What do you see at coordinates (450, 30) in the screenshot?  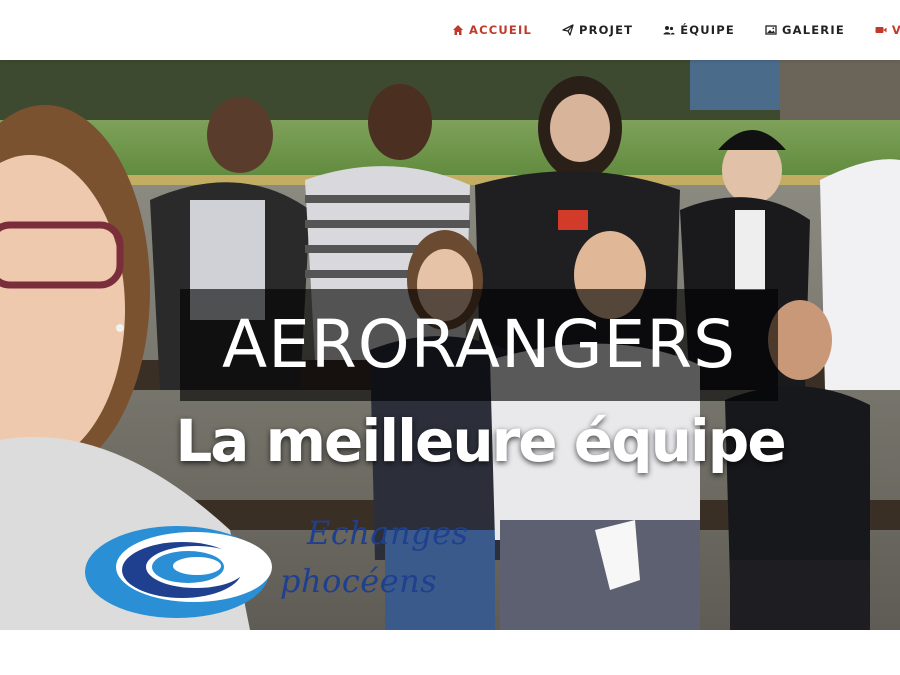 I see `top-navbar: ACCUEIL PROJET ÉQUIPE GALERIE VIDÉO` at bounding box center [450, 30].